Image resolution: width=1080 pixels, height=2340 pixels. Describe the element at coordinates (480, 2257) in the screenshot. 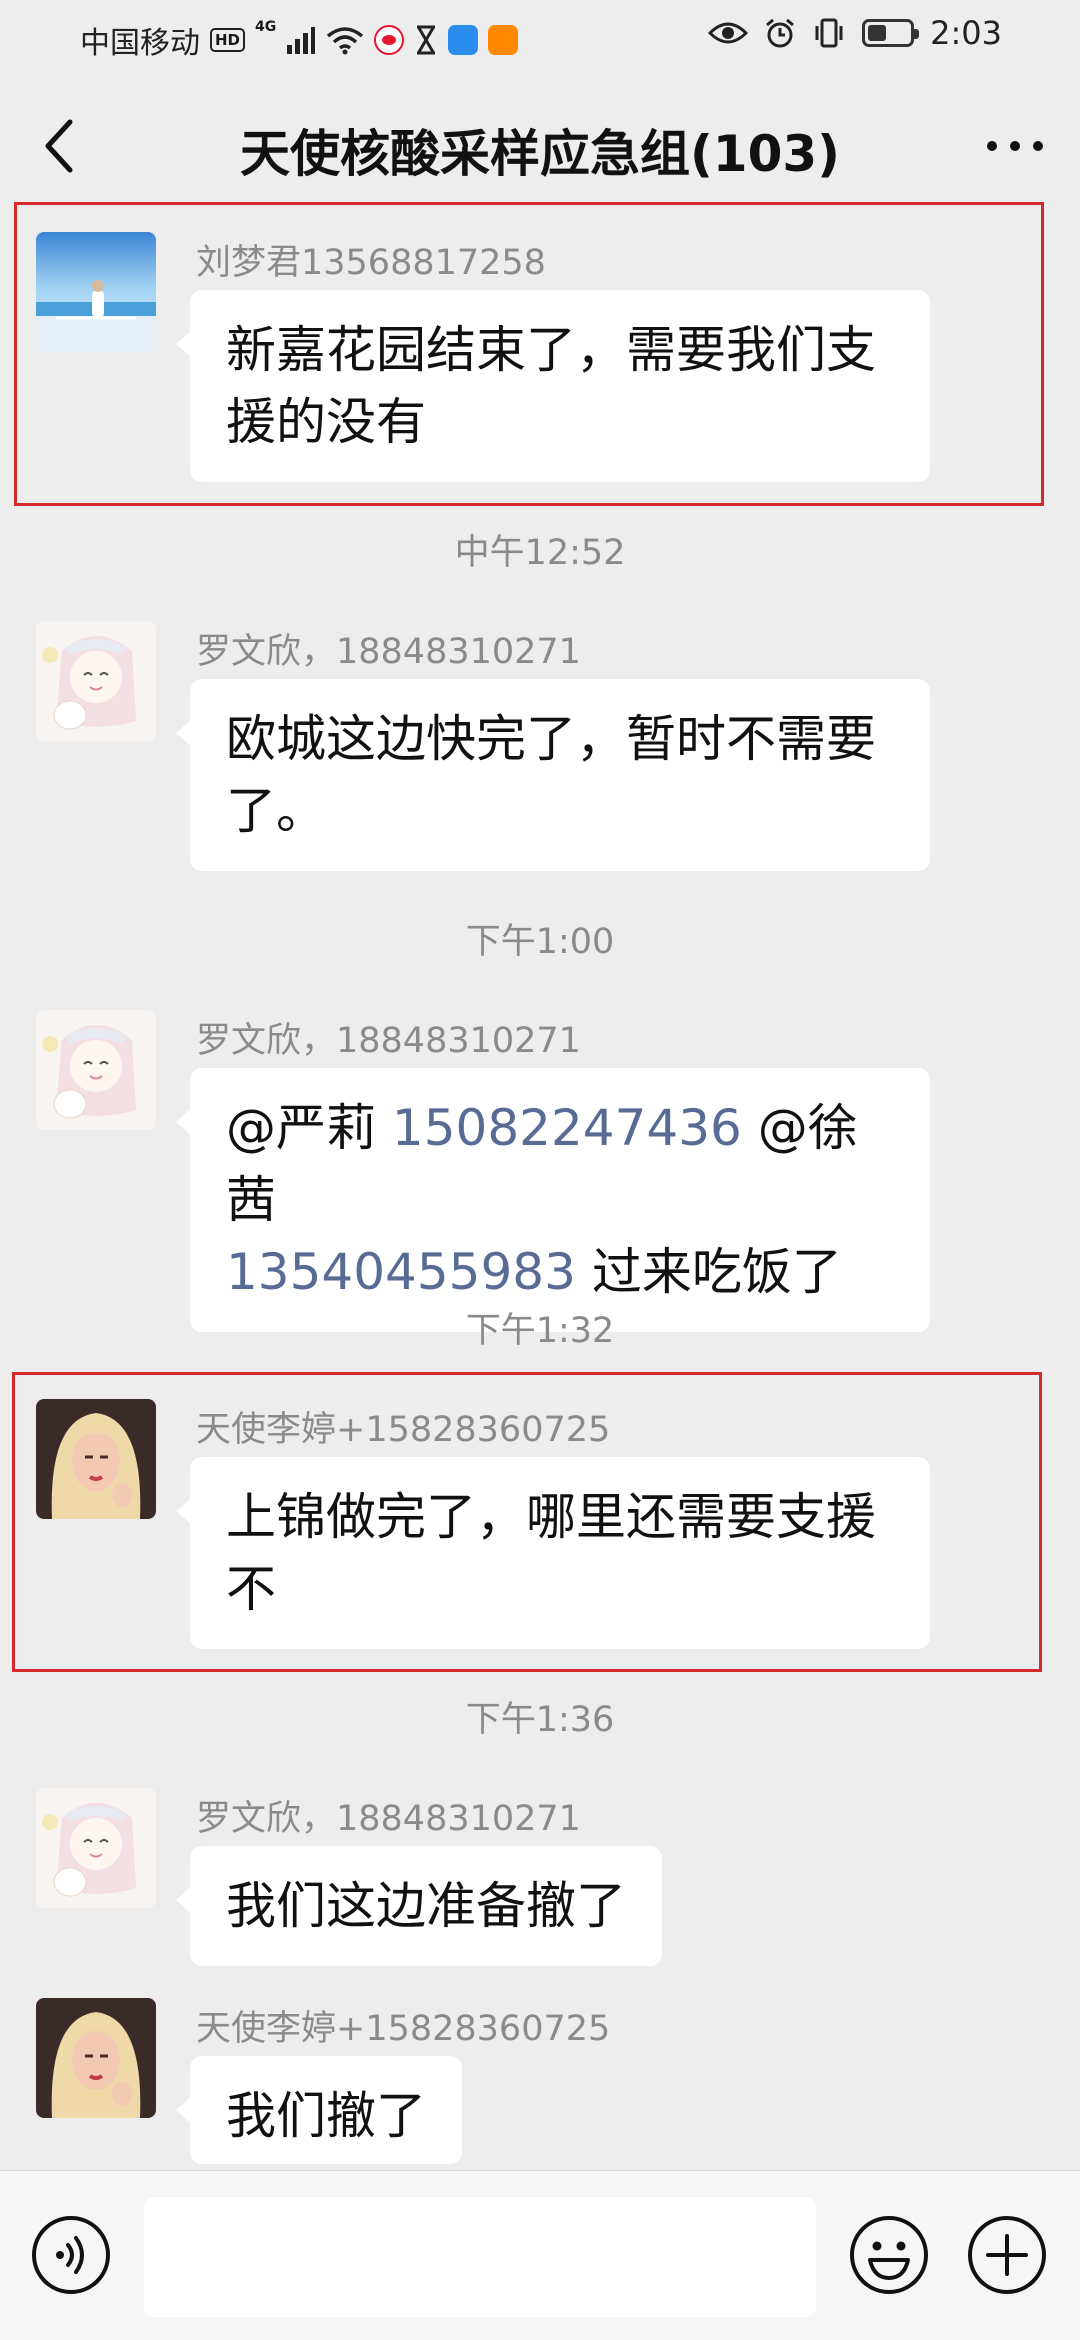

I see `message-input` at that location.